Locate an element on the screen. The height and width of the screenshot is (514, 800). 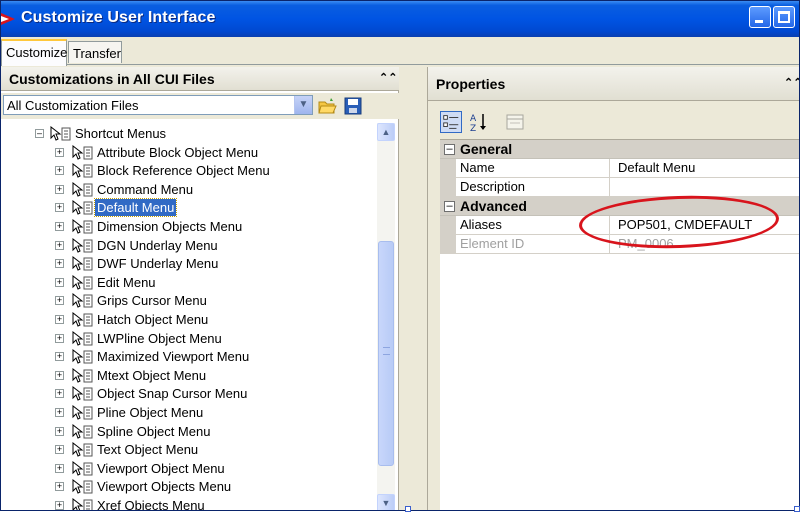
property-row-description: Description is located at coordinates (619, 187).